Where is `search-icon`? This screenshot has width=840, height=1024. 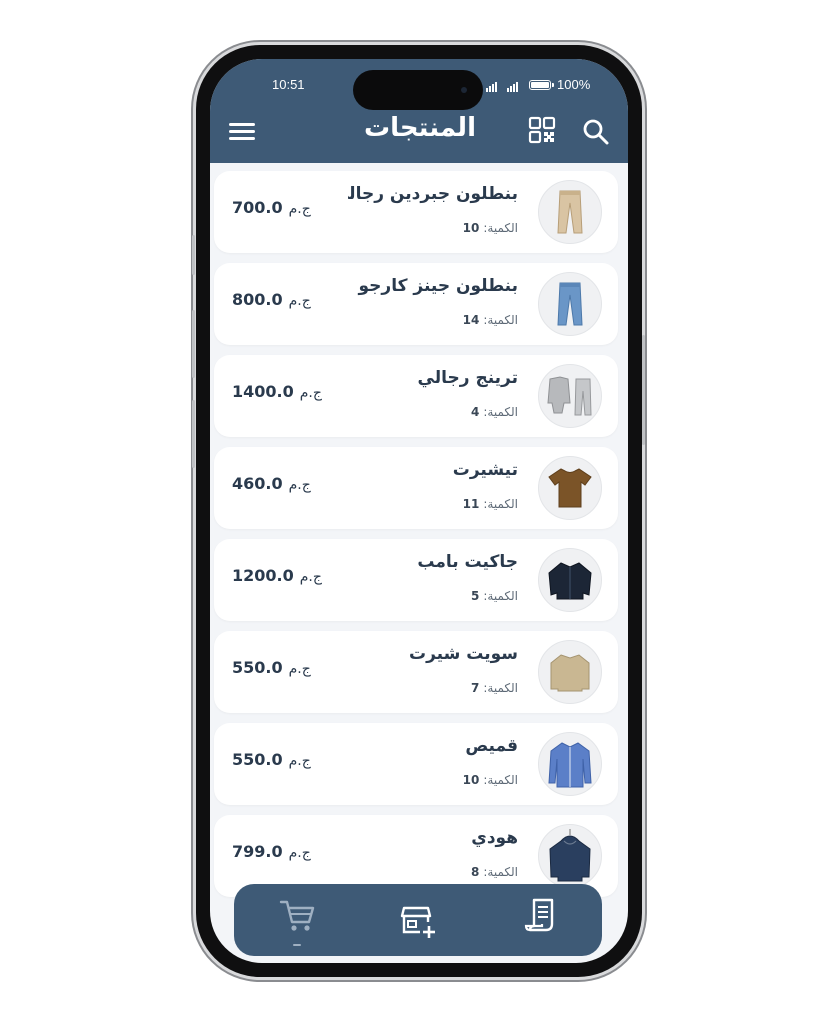
search-icon is located at coordinates (596, 132).